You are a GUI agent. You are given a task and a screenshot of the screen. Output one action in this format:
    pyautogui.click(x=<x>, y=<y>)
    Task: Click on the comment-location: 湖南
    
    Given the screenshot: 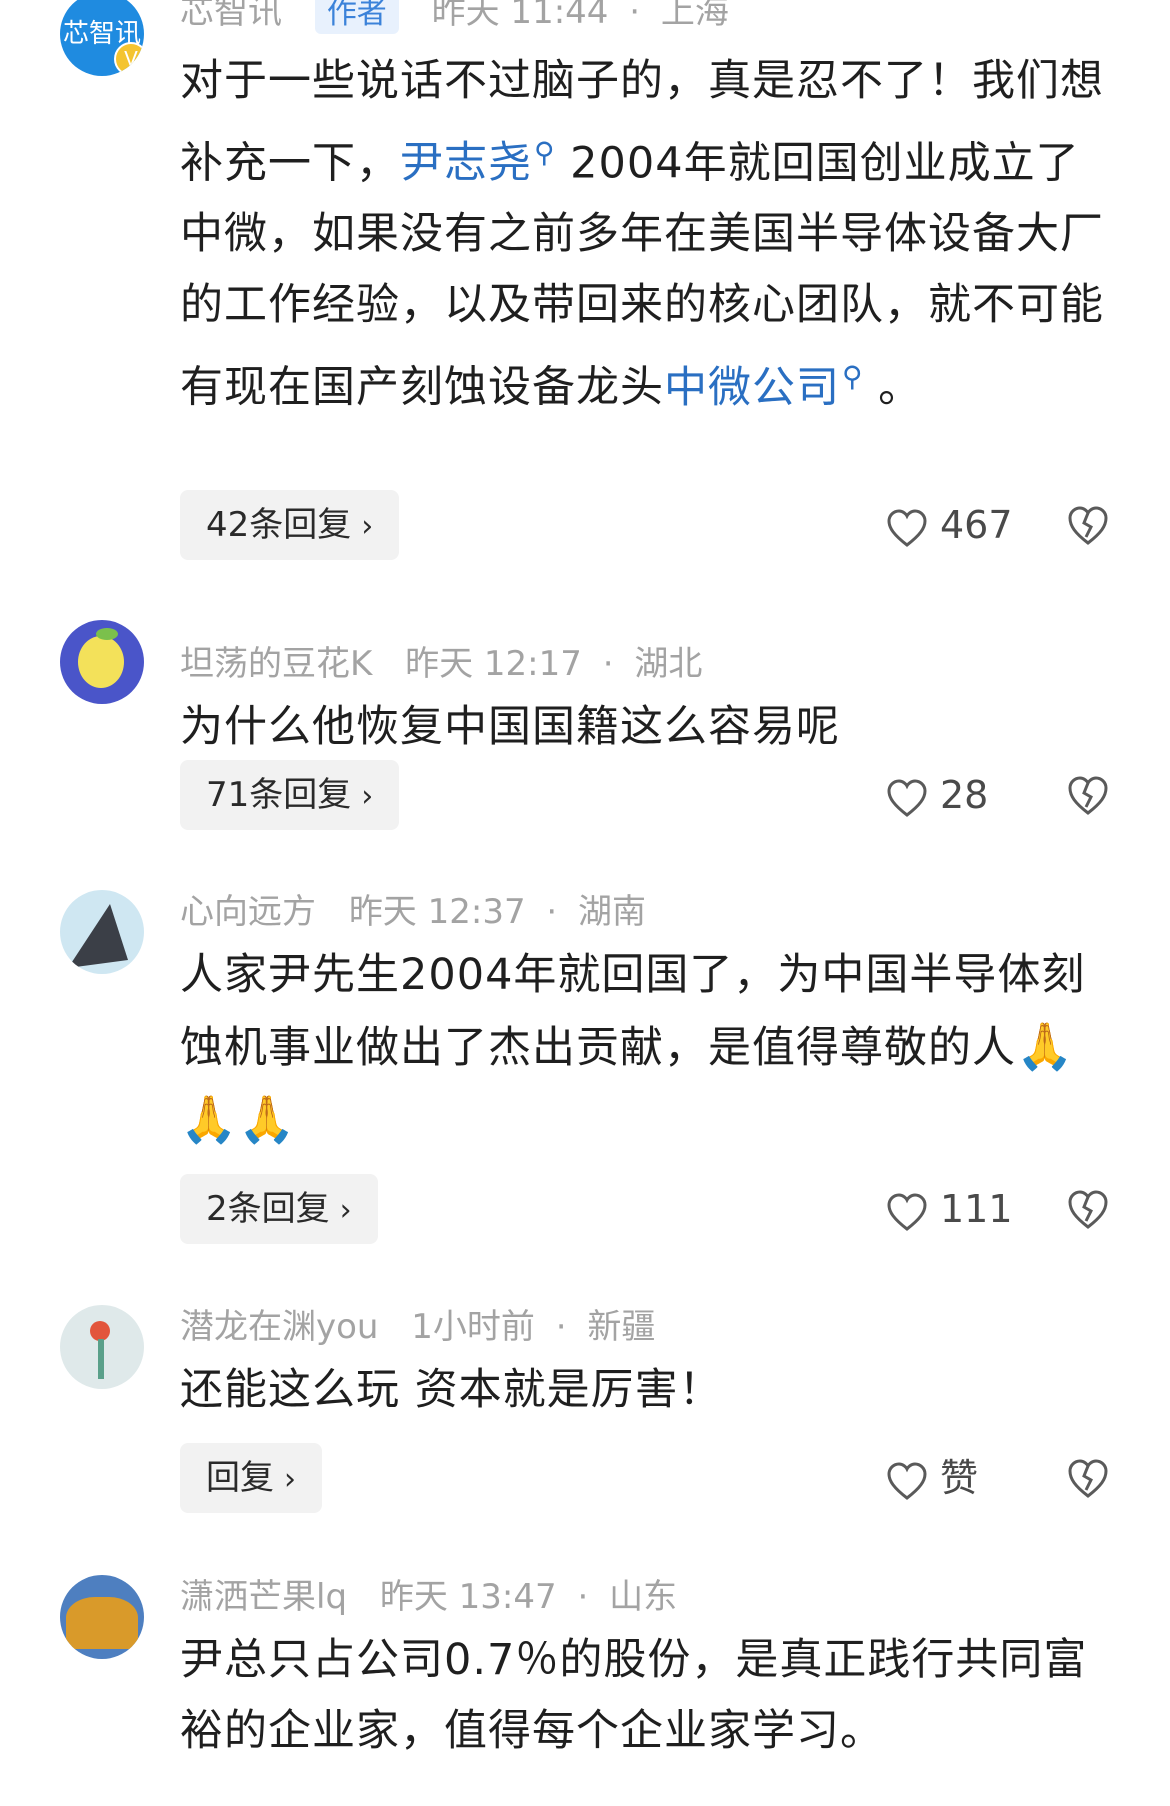 What is the action you would take?
    pyautogui.click(x=612, y=912)
    